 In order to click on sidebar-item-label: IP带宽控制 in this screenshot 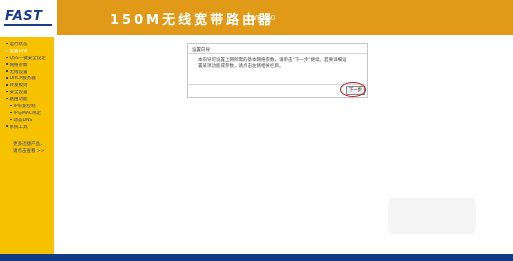, I will do `click(24, 107)`.